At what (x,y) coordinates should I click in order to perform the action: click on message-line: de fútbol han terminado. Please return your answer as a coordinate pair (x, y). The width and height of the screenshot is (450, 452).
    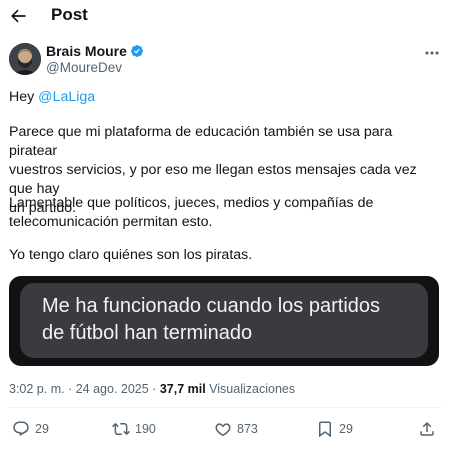
    Looking at the image, I should click on (147, 333).